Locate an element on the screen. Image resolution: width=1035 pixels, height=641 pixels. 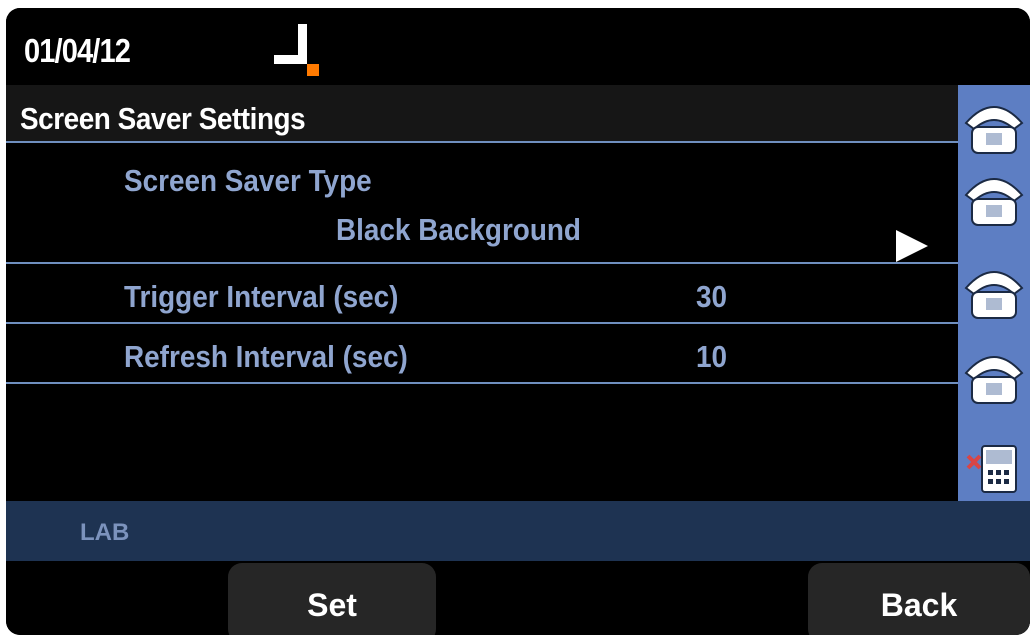
status-bar: 01/04/12 is located at coordinates (518, 46).